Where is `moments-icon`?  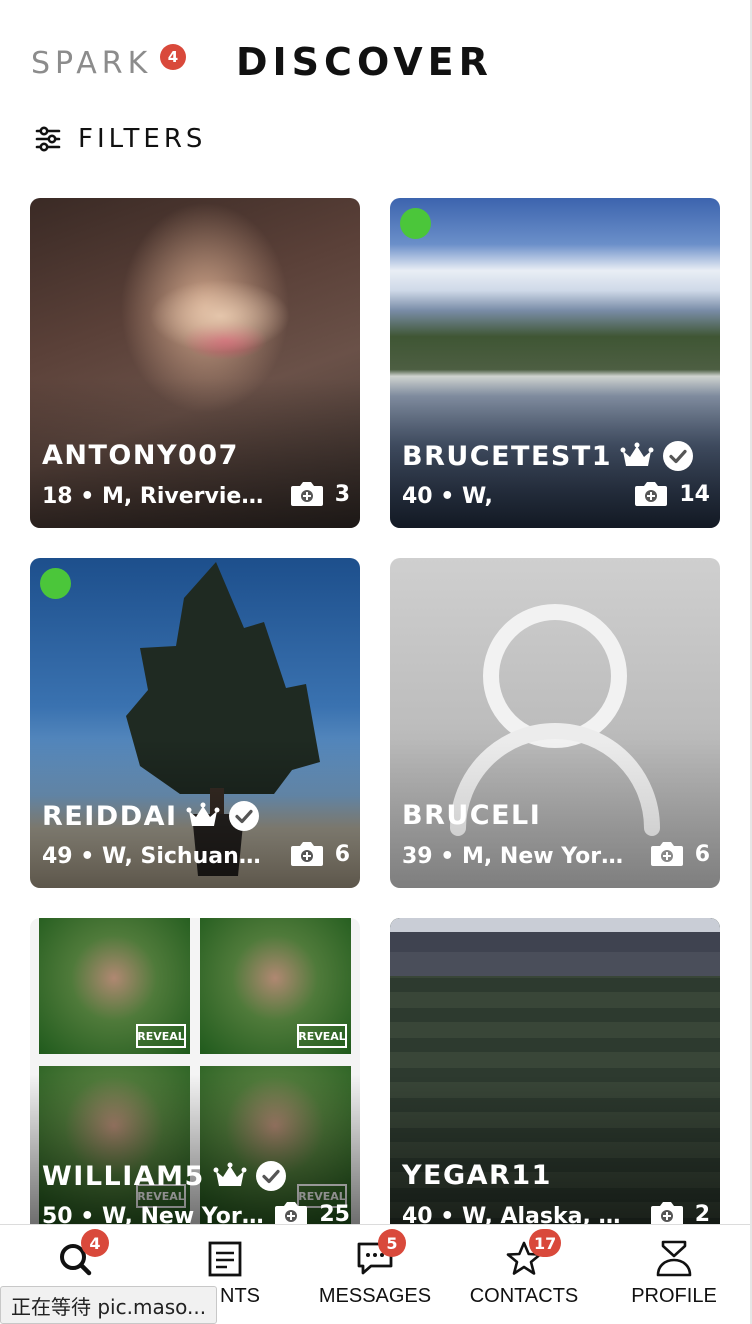
moments-icon is located at coordinates (225, 1259).